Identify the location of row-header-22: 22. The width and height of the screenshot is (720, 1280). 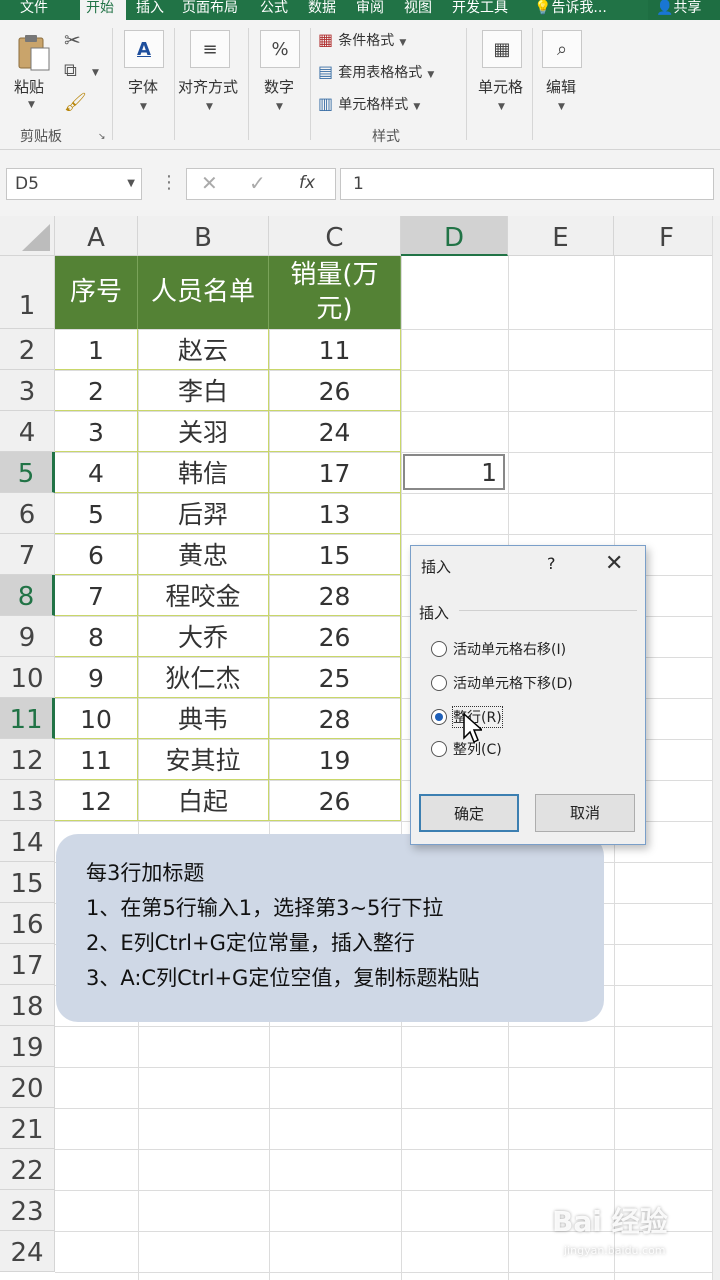
(27, 1169).